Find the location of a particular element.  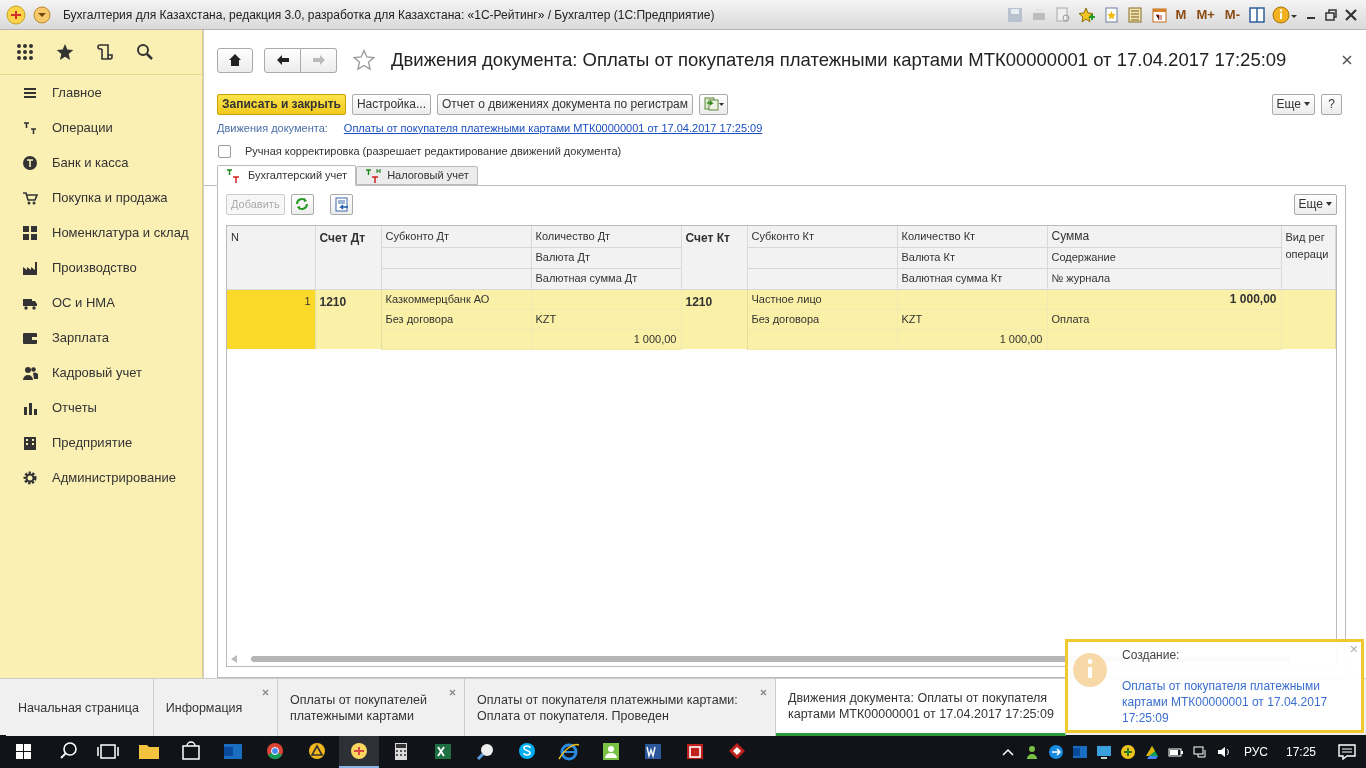

language-indicator: РУС is located at coordinates (1255, 751).